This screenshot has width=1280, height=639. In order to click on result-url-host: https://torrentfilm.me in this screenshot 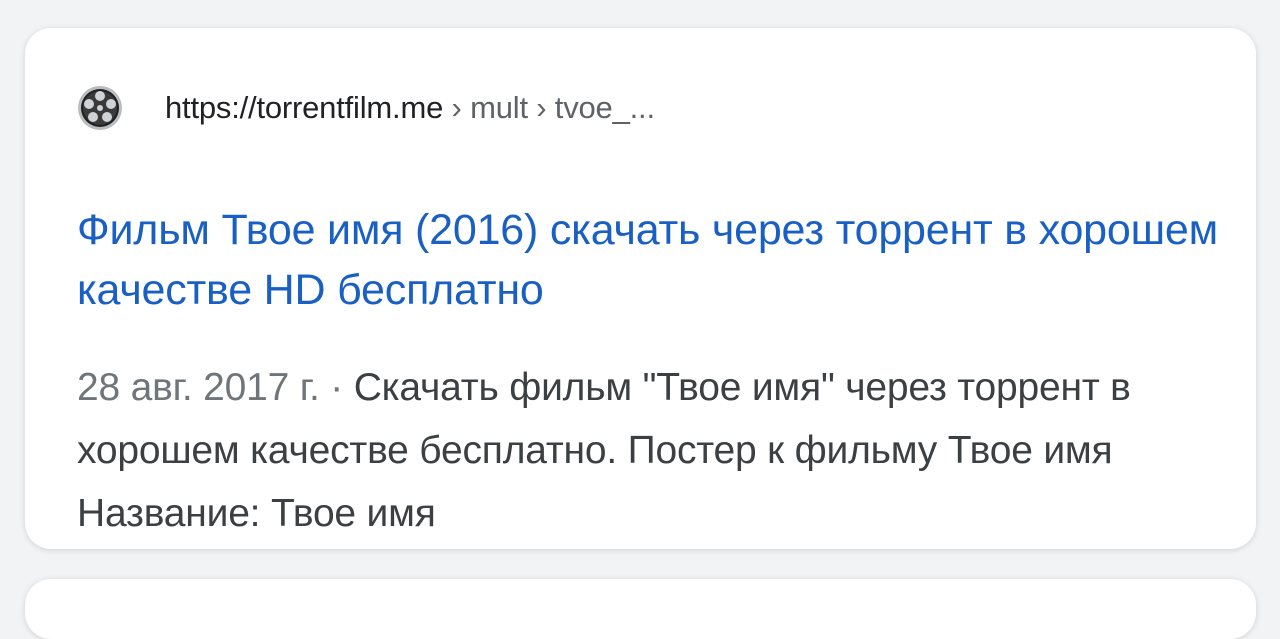, I will do `click(304, 107)`.